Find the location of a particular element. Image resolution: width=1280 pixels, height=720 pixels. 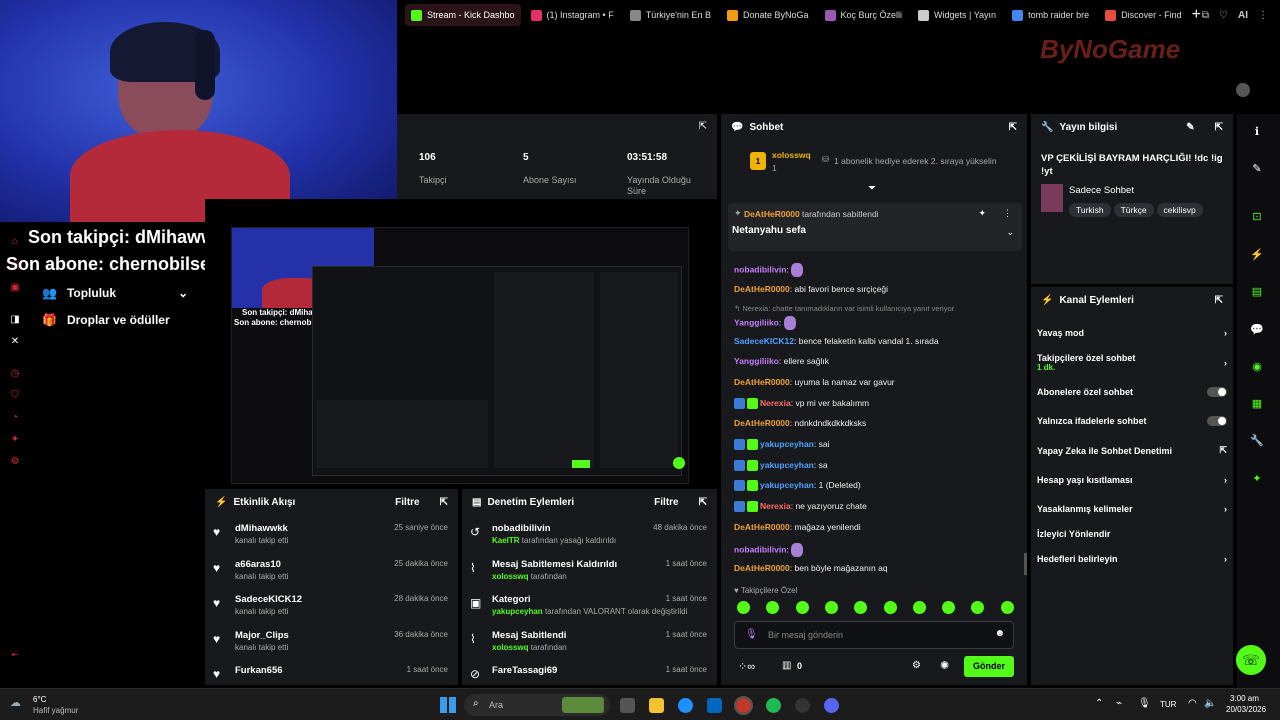

channel-action-row: İzleyici Yönlendir is located at coordinates (1132, 534).